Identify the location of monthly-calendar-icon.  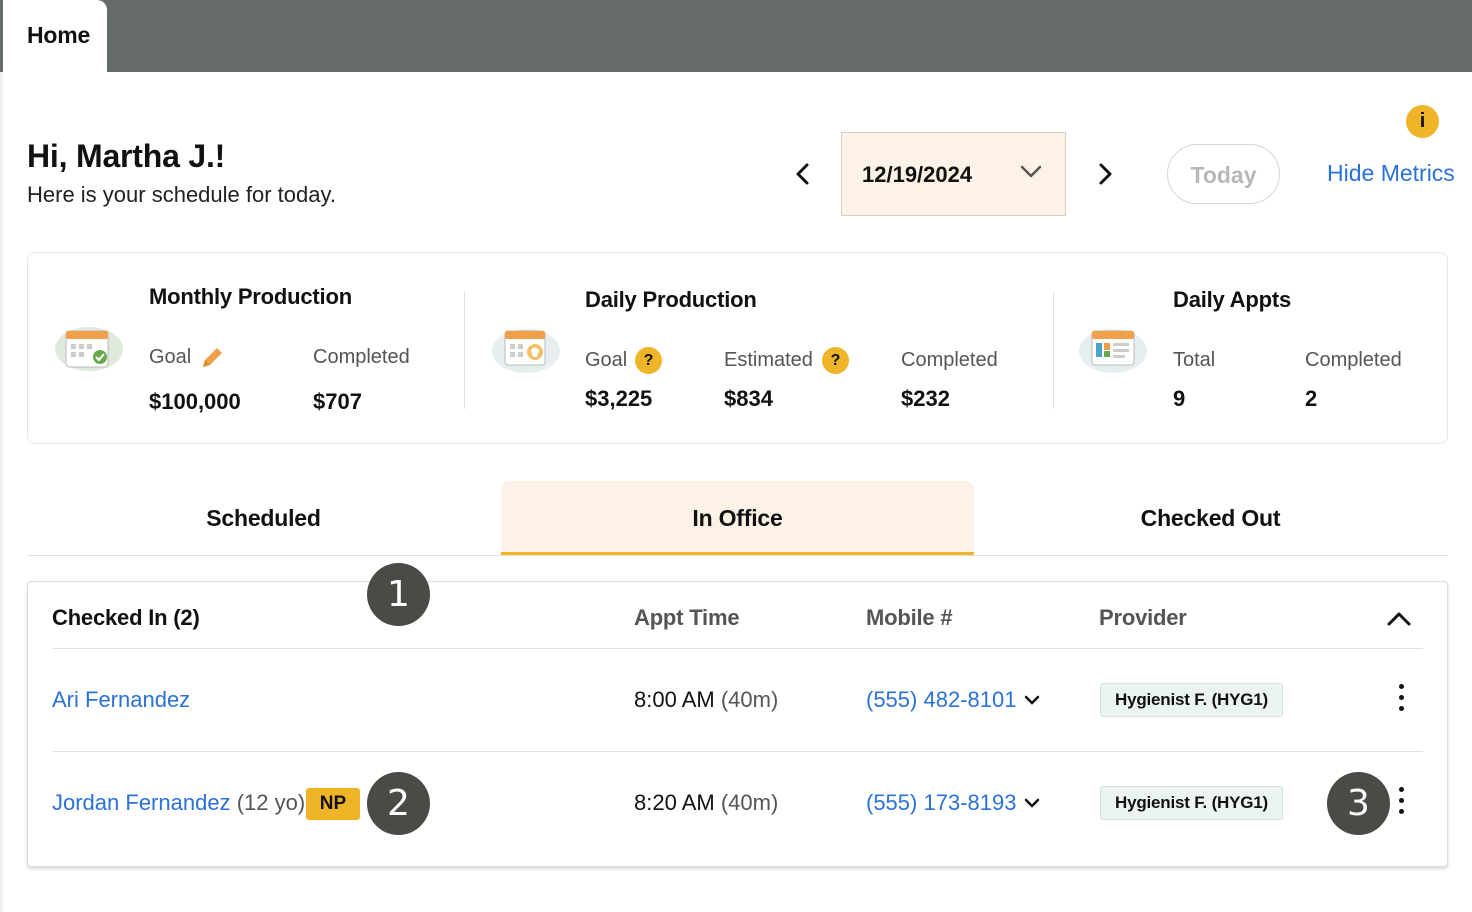
(89, 349).